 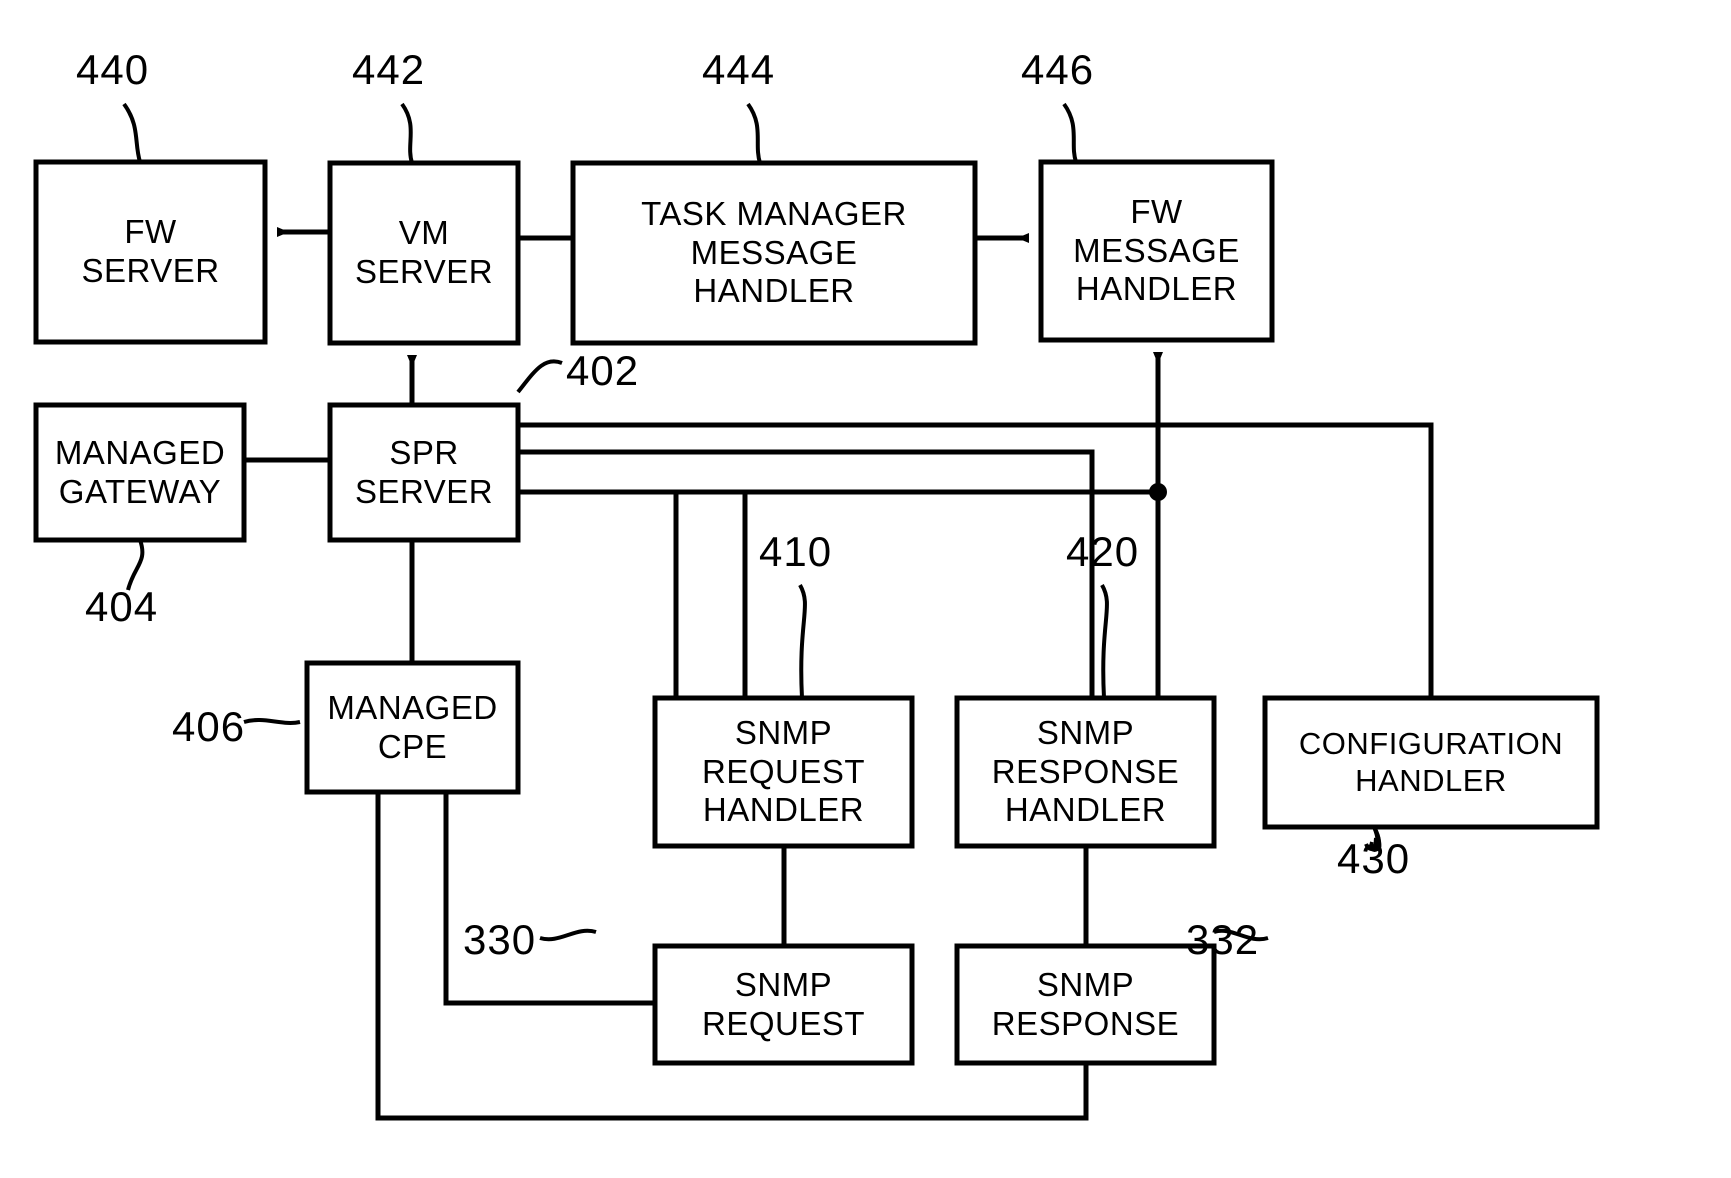 I want to click on block-configuration-handler, so click(x=1431, y=762).